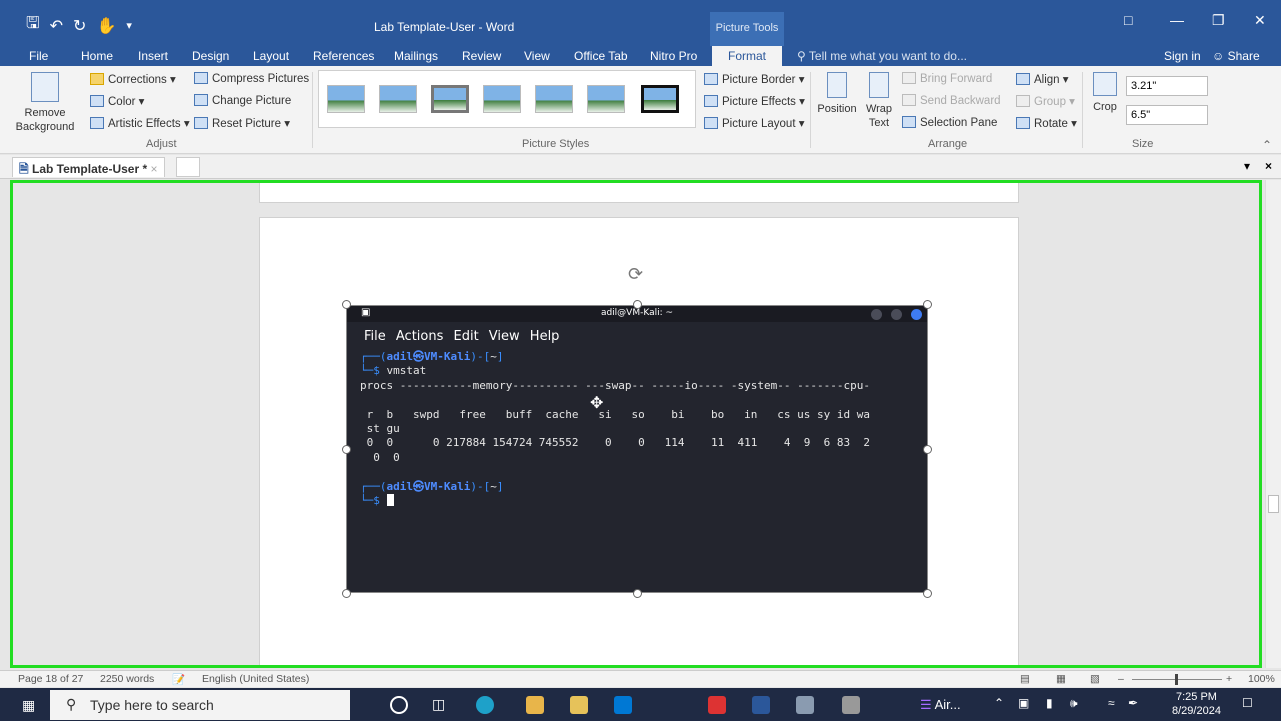 The height and width of the screenshot is (721, 1281). Describe the element at coordinates (837, 94) in the screenshot. I see `position-button: Position` at that location.